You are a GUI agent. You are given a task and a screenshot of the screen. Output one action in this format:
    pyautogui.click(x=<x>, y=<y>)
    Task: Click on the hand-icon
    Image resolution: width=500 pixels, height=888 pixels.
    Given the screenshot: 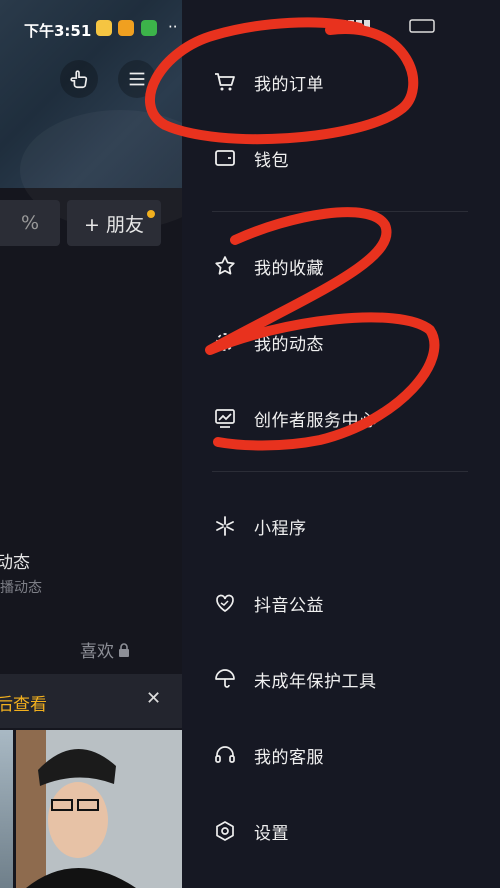 What is the action you would take?
    pyautogui.click(x=79, y=79)
    